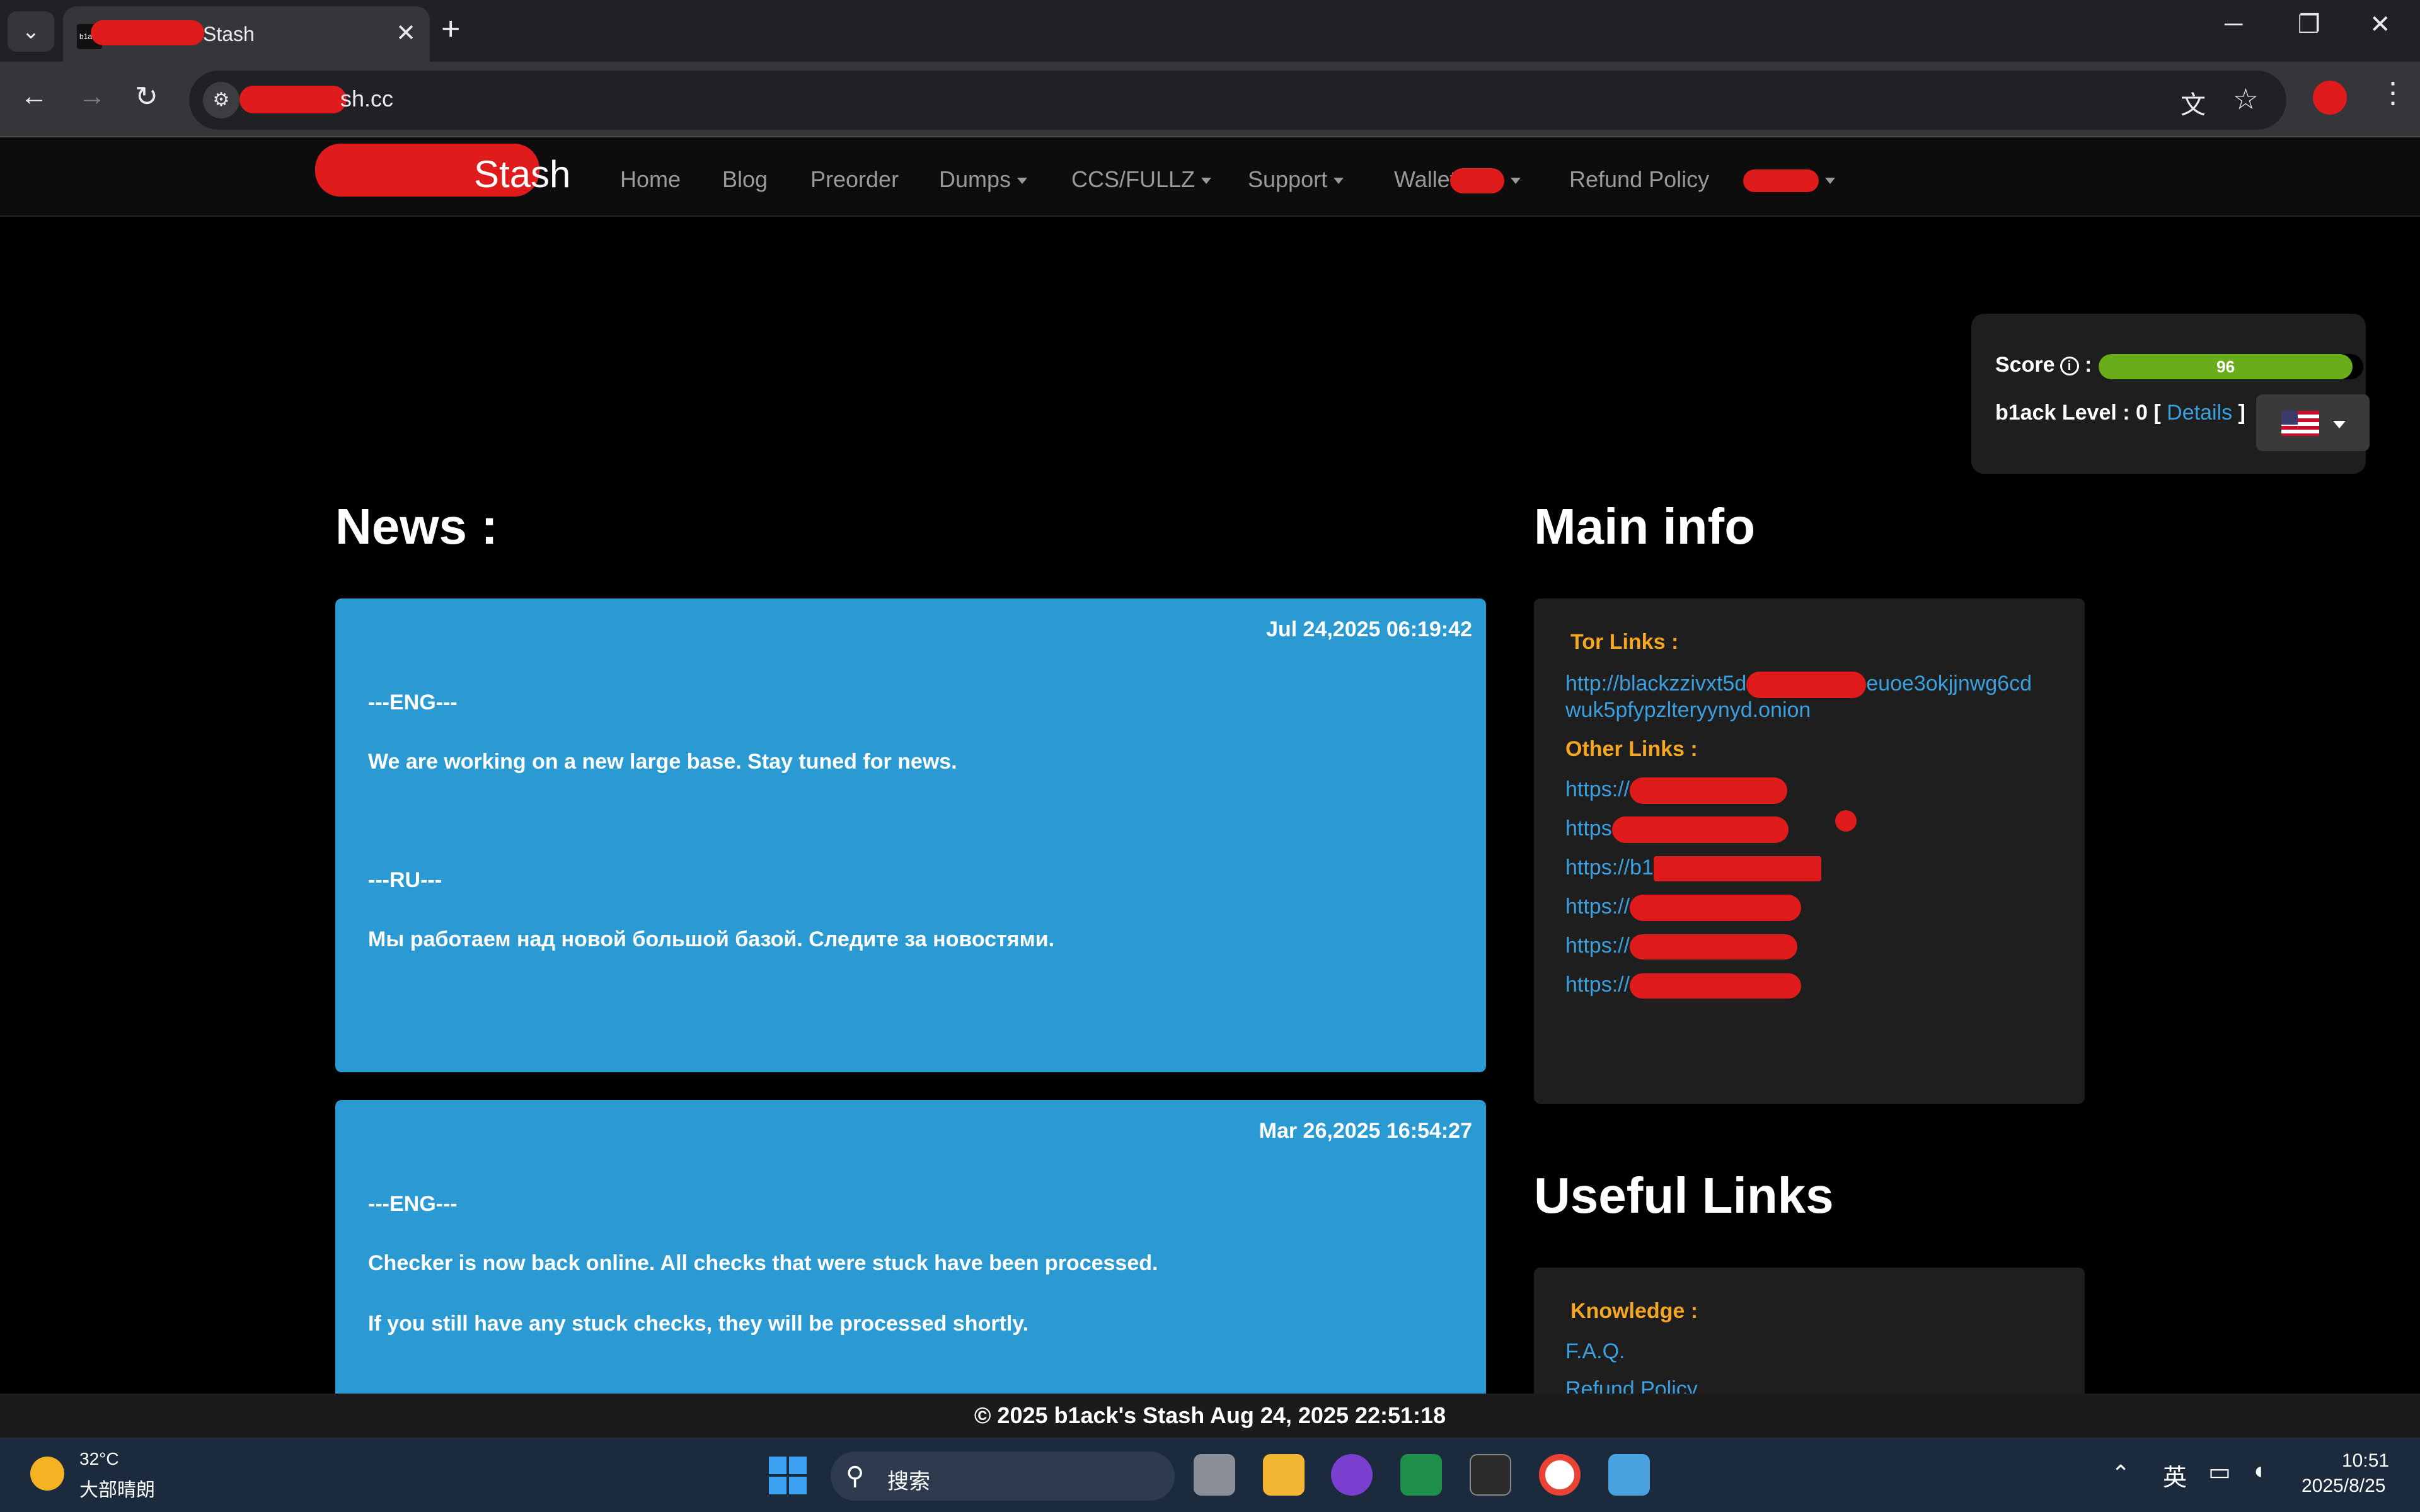 The width and height of the screenshot is (2420, 1512). I want to click on clock-time: 10:51, so click(2365, 1461).